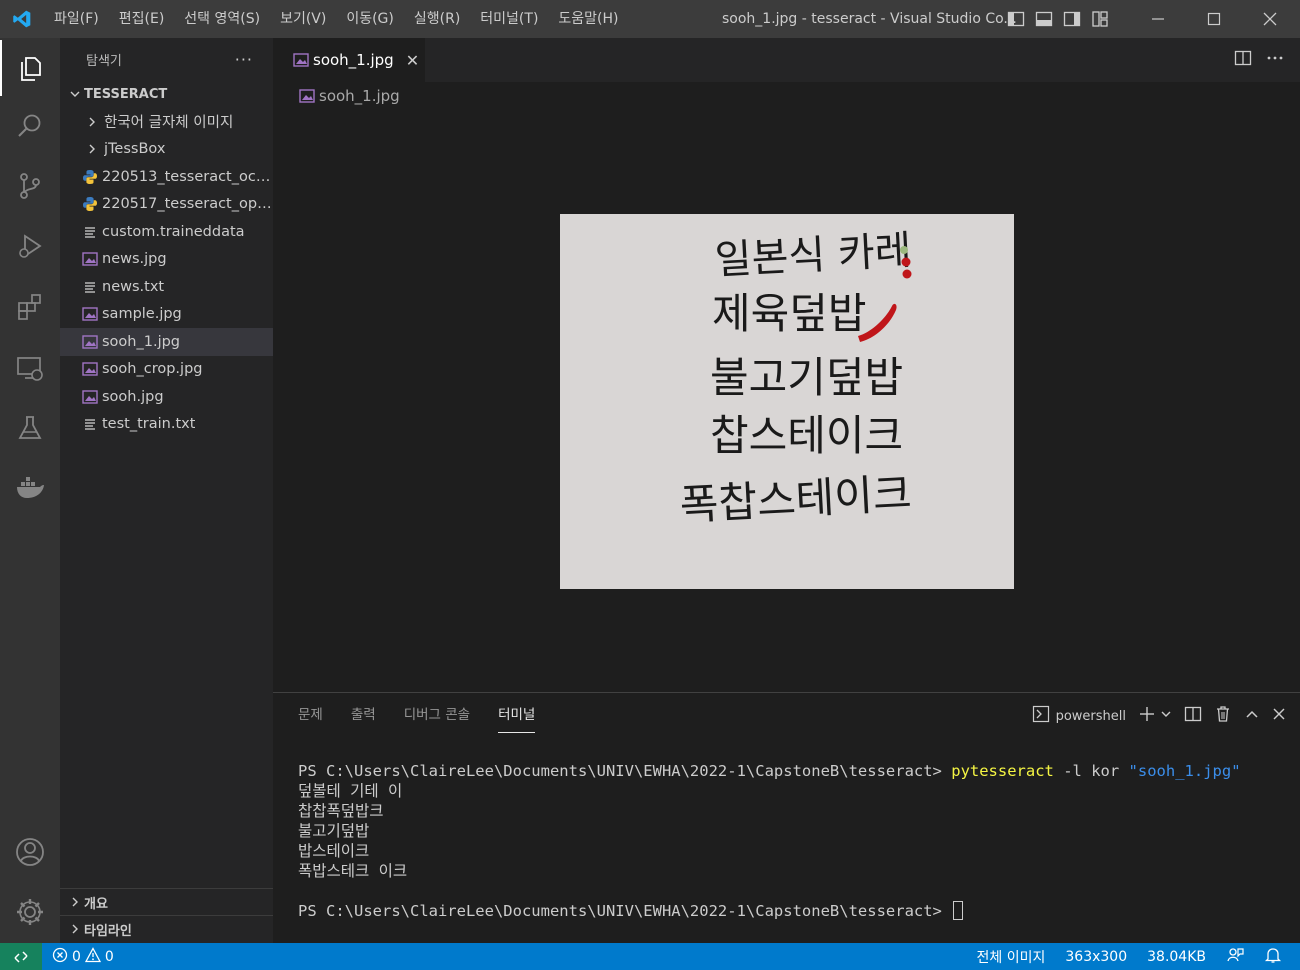 The width and height of the screenshot is (1300, 970). I want to click on source-control-icon, so click(30, 186).